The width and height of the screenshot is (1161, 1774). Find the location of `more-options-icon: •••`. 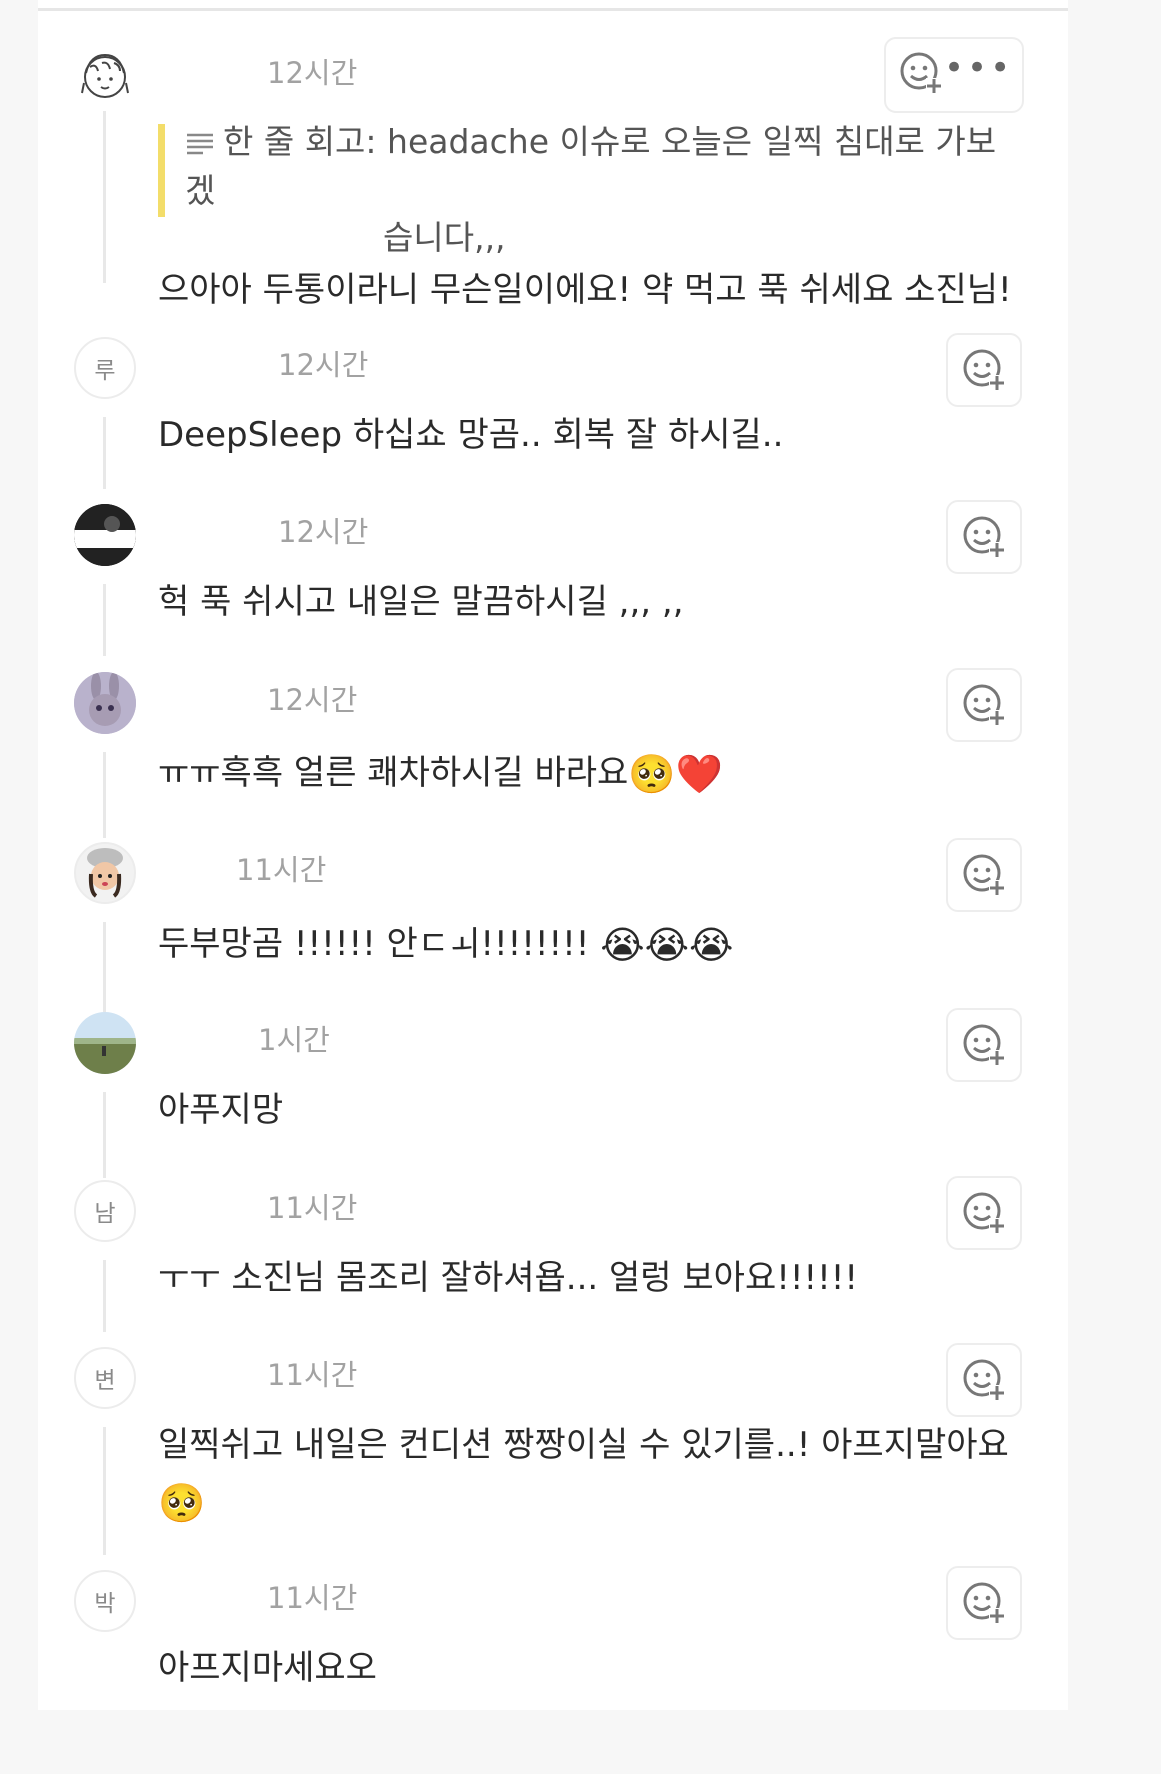

more-options-icon: ••• is located at coordinates (978, 68).